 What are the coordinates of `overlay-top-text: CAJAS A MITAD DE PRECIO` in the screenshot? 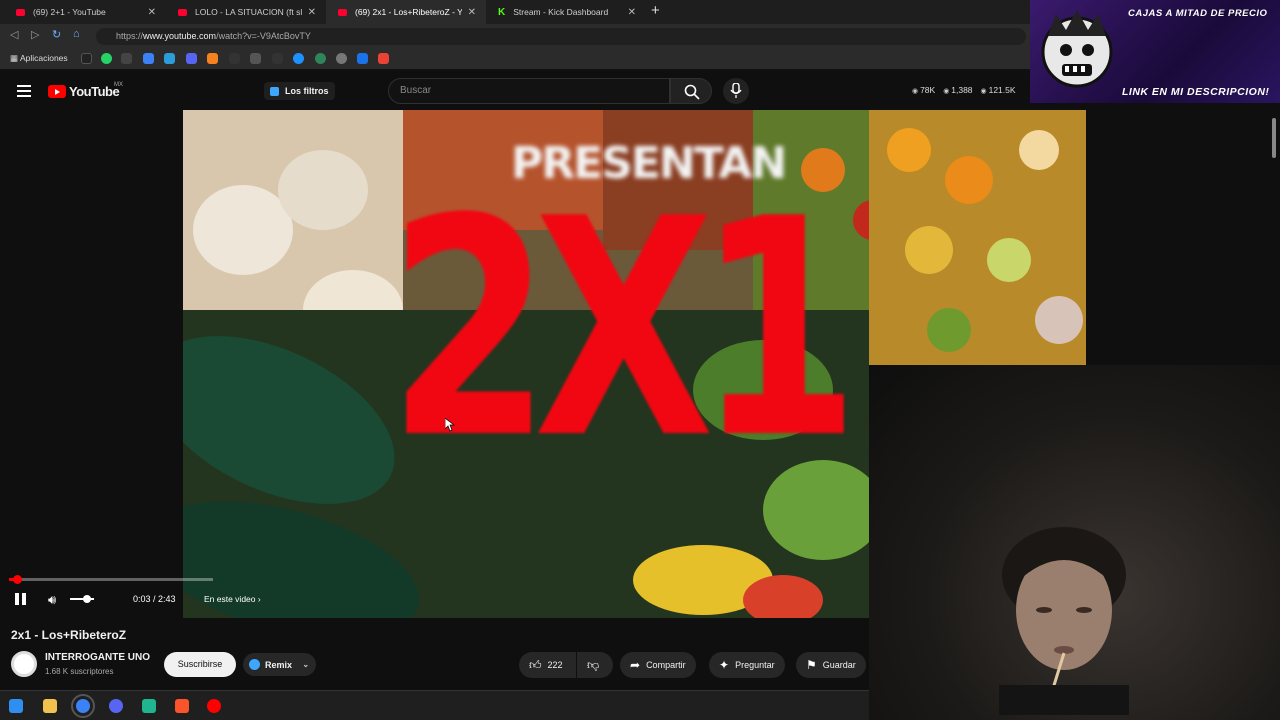 It's located at (1198, 13).